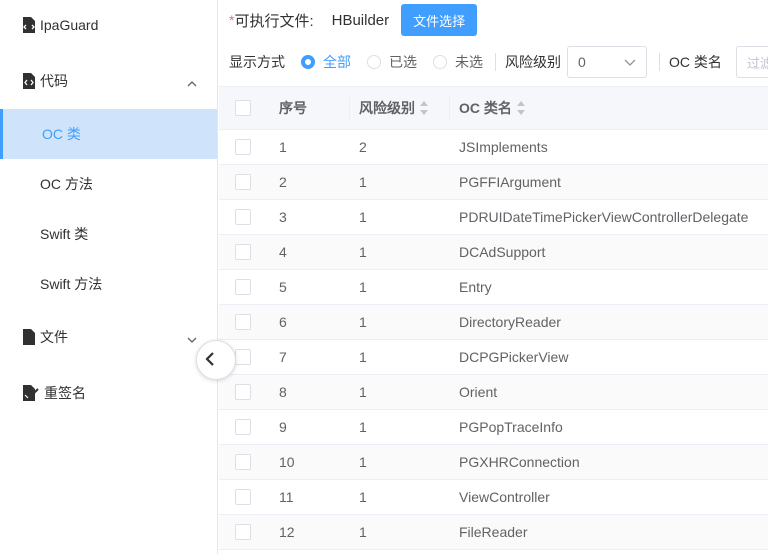 The image size is (768, 554). Describe the element at coordinates (751, 62) in the screenshot. I see `filter-input: 过滤` at that location.